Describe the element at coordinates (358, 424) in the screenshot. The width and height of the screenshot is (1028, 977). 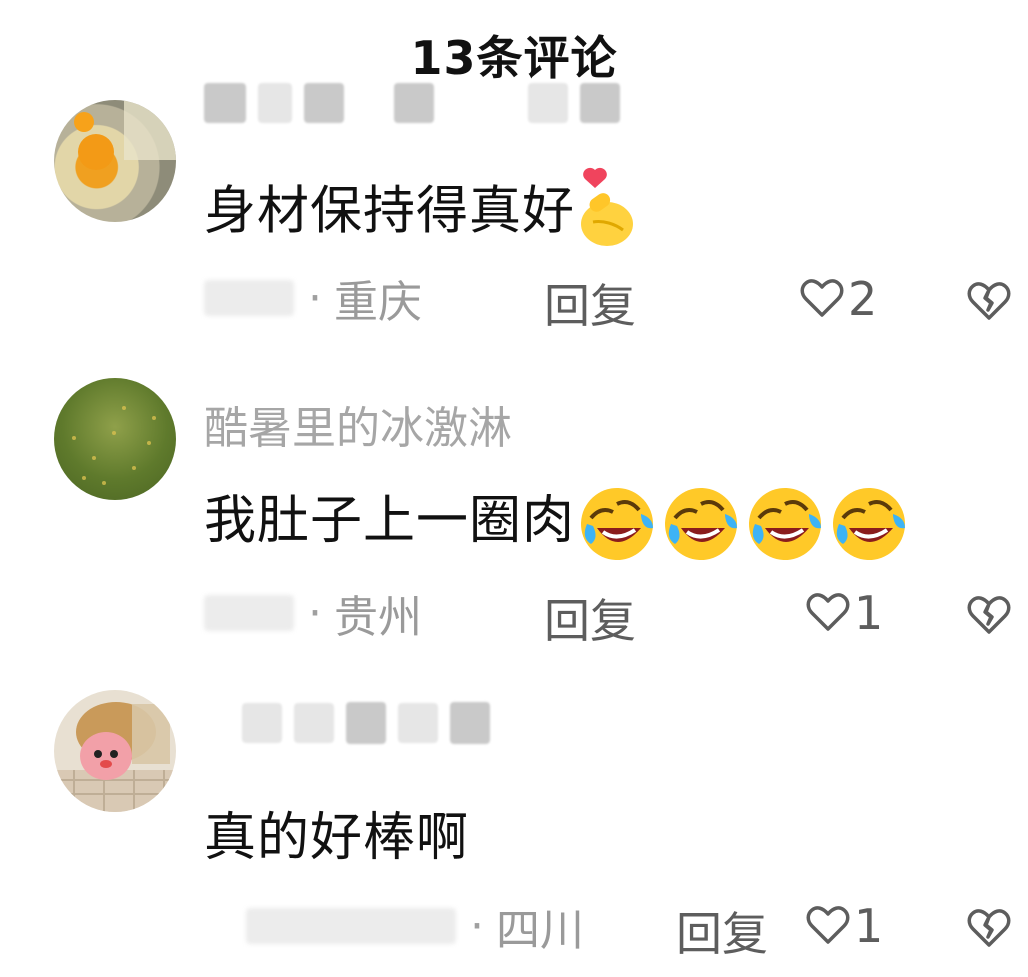
I see `username: 酷暑里的冰激淋` at that location.